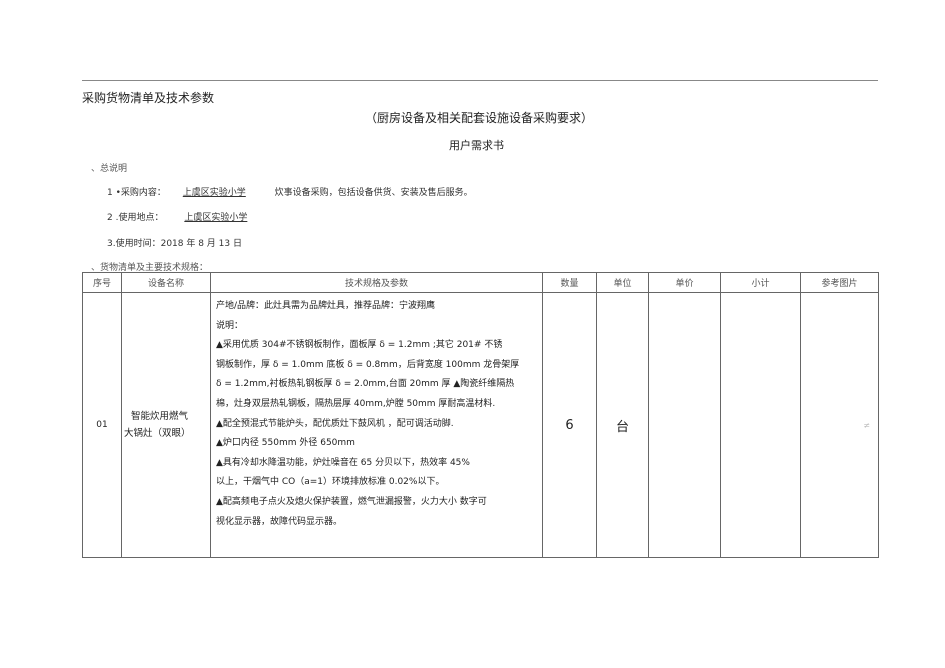 The height and width of the screenshot is (668, 945). Describe the element at coordinates (479, 118) in the screenshot. I see `document-subtitle: （厨房设备及相关配套设施设备采购要求）` at that location.